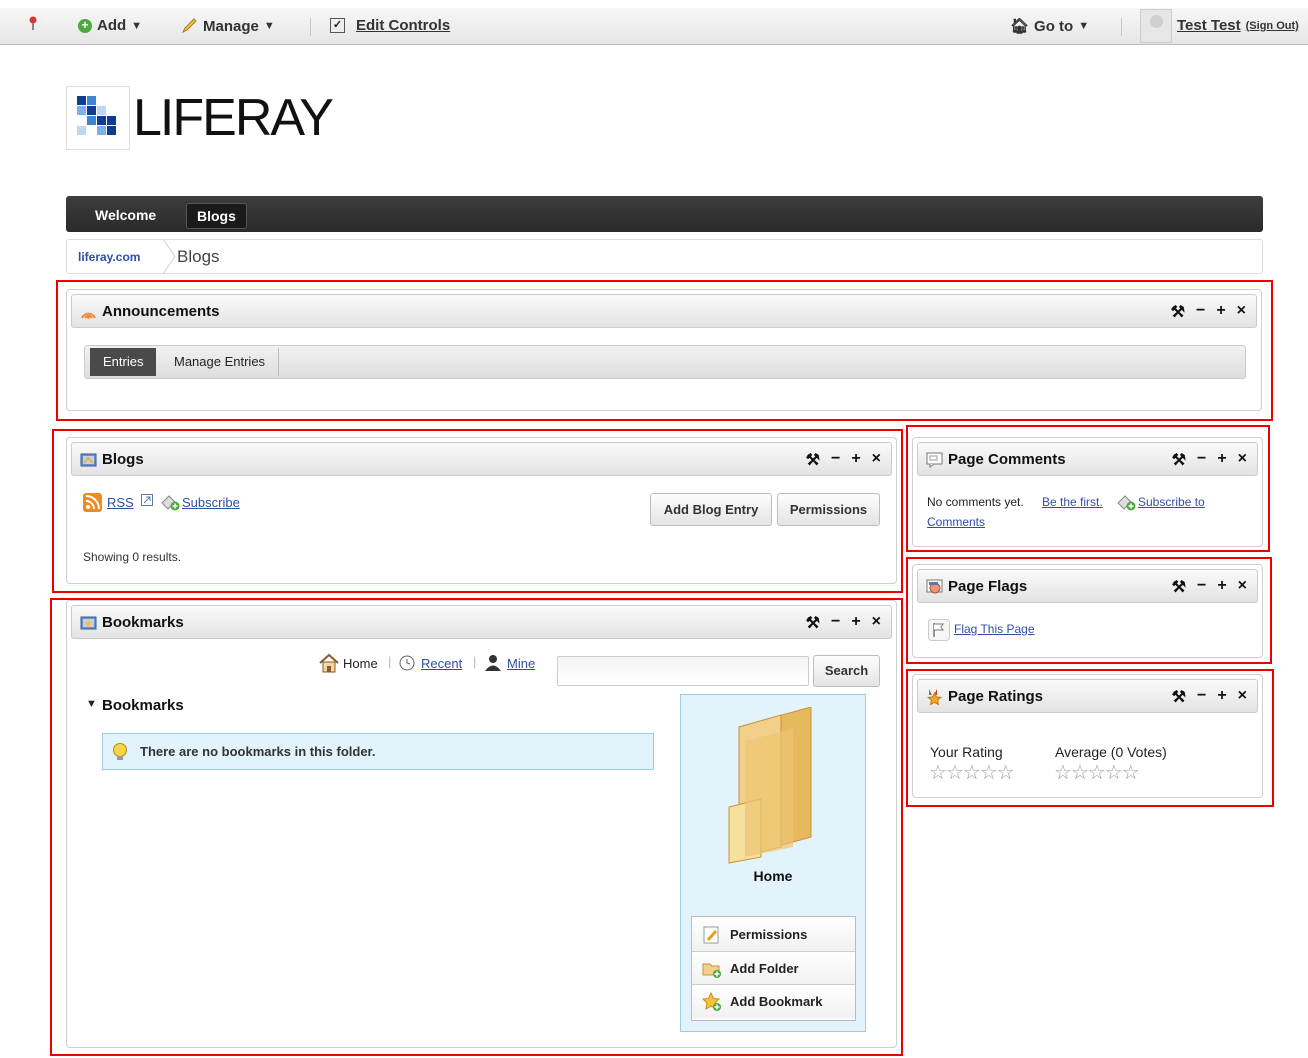  I want to click on portlet-title: Bookmarks, so click(143, 622).